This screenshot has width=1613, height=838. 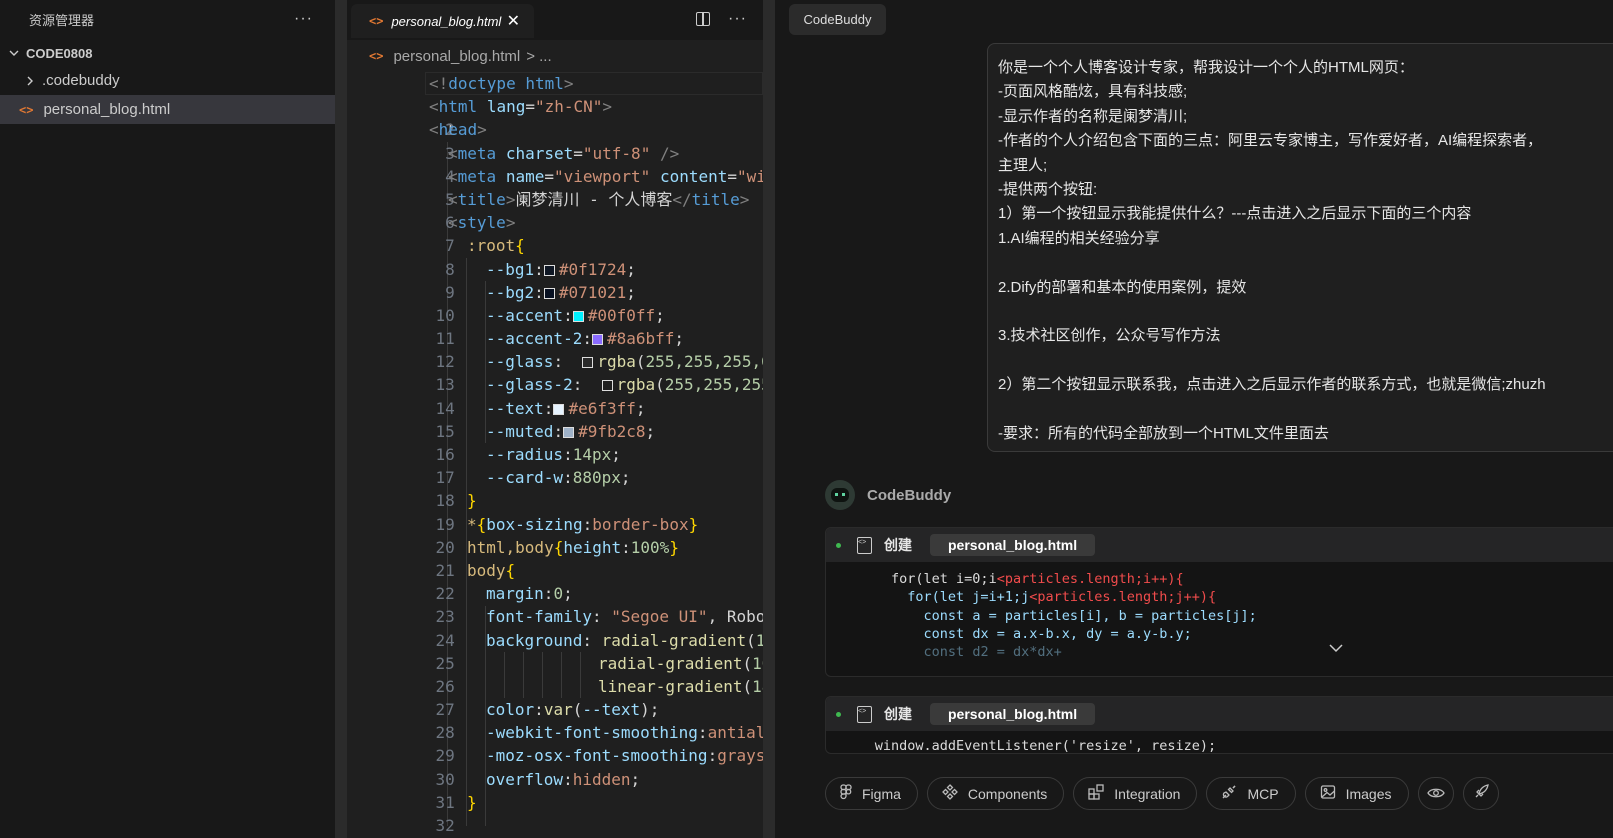 I want to click on workspace-folder: CODE0808, so click(x=167, y=53).